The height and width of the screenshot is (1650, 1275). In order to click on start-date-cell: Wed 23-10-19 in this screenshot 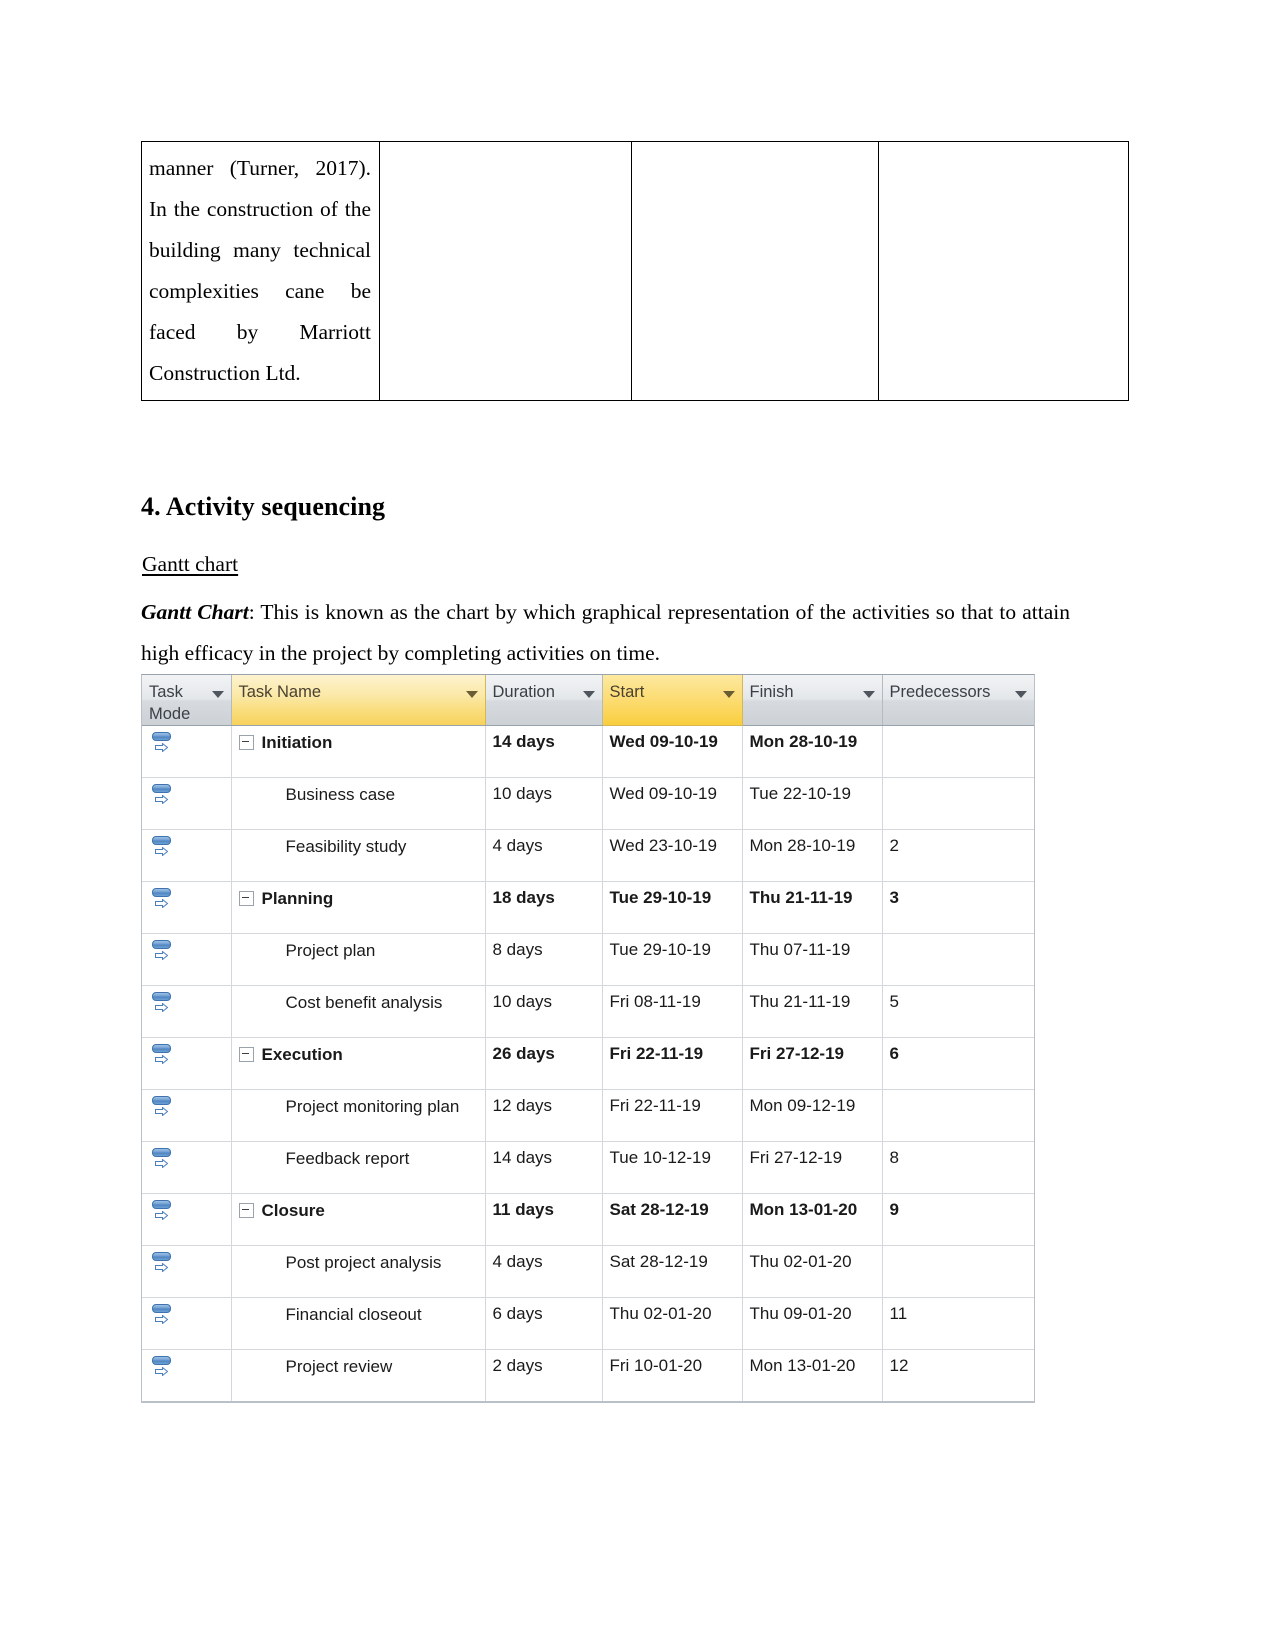, I will do `click(672, 855)`.